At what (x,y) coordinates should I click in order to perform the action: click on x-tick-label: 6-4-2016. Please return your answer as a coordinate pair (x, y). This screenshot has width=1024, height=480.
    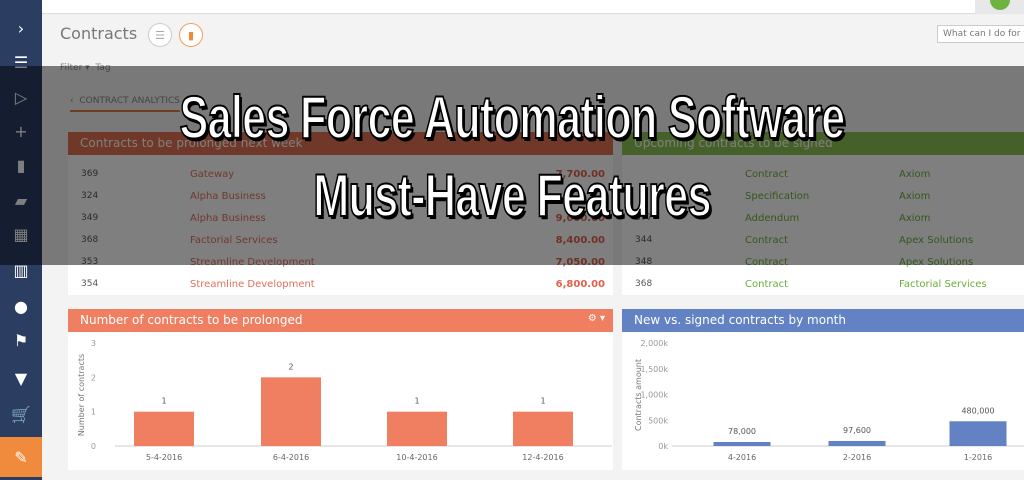
    Looking at the image, I should click on (291, 457).